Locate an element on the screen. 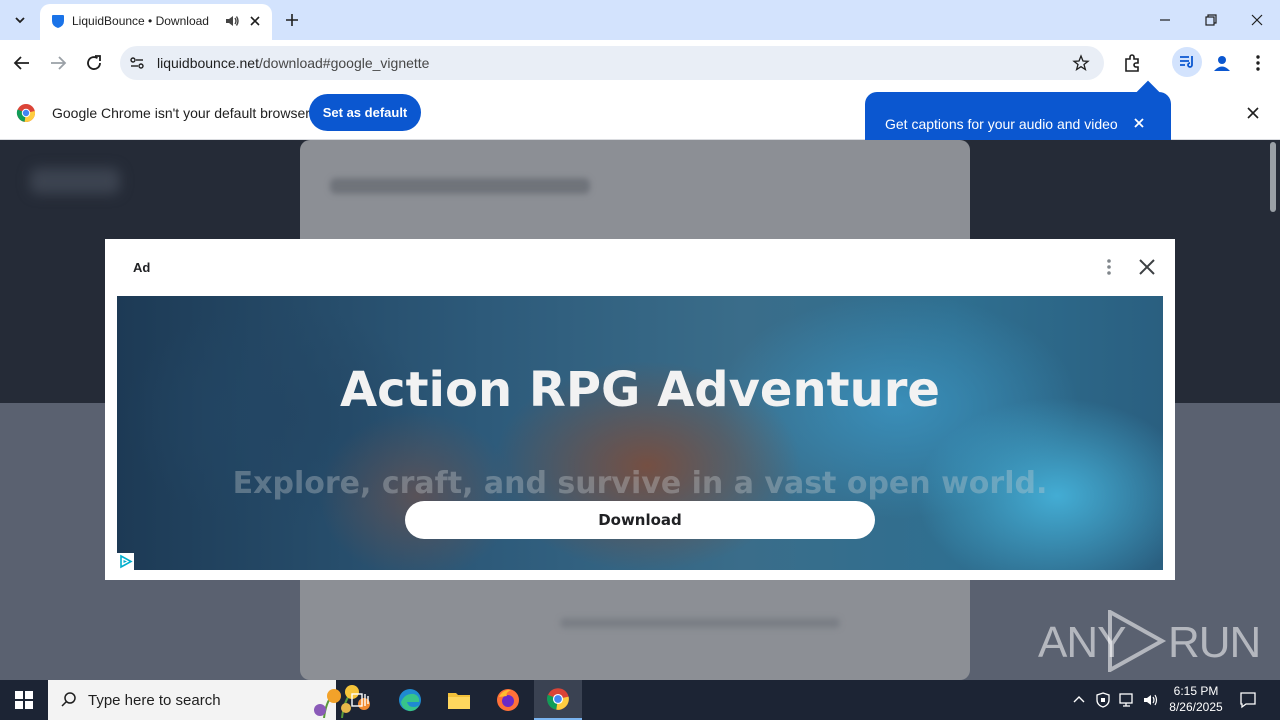 This screenshot has width=1280, height=720. window-close-icon is located at coordinates (1257, 20).